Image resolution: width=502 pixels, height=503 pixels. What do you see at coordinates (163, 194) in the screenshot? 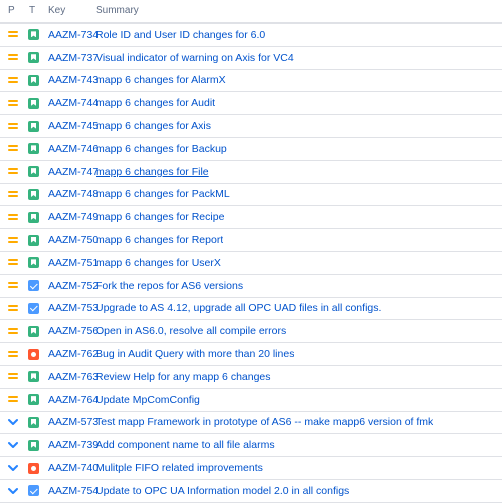
I see `issue-summary-link: mapp 6 changes for PackML` at bounding box center [163, 194].